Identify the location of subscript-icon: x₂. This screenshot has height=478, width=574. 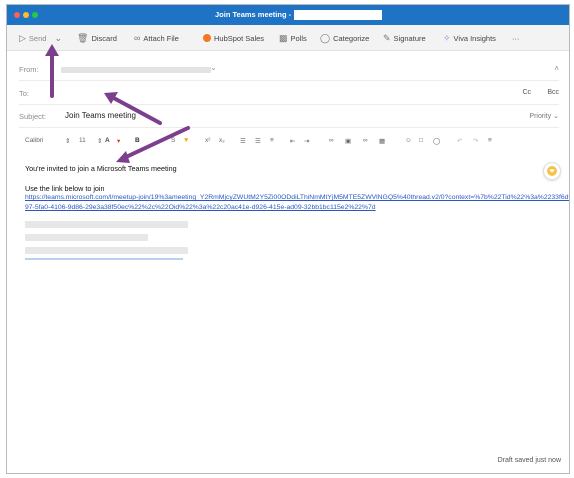
(222, 140).